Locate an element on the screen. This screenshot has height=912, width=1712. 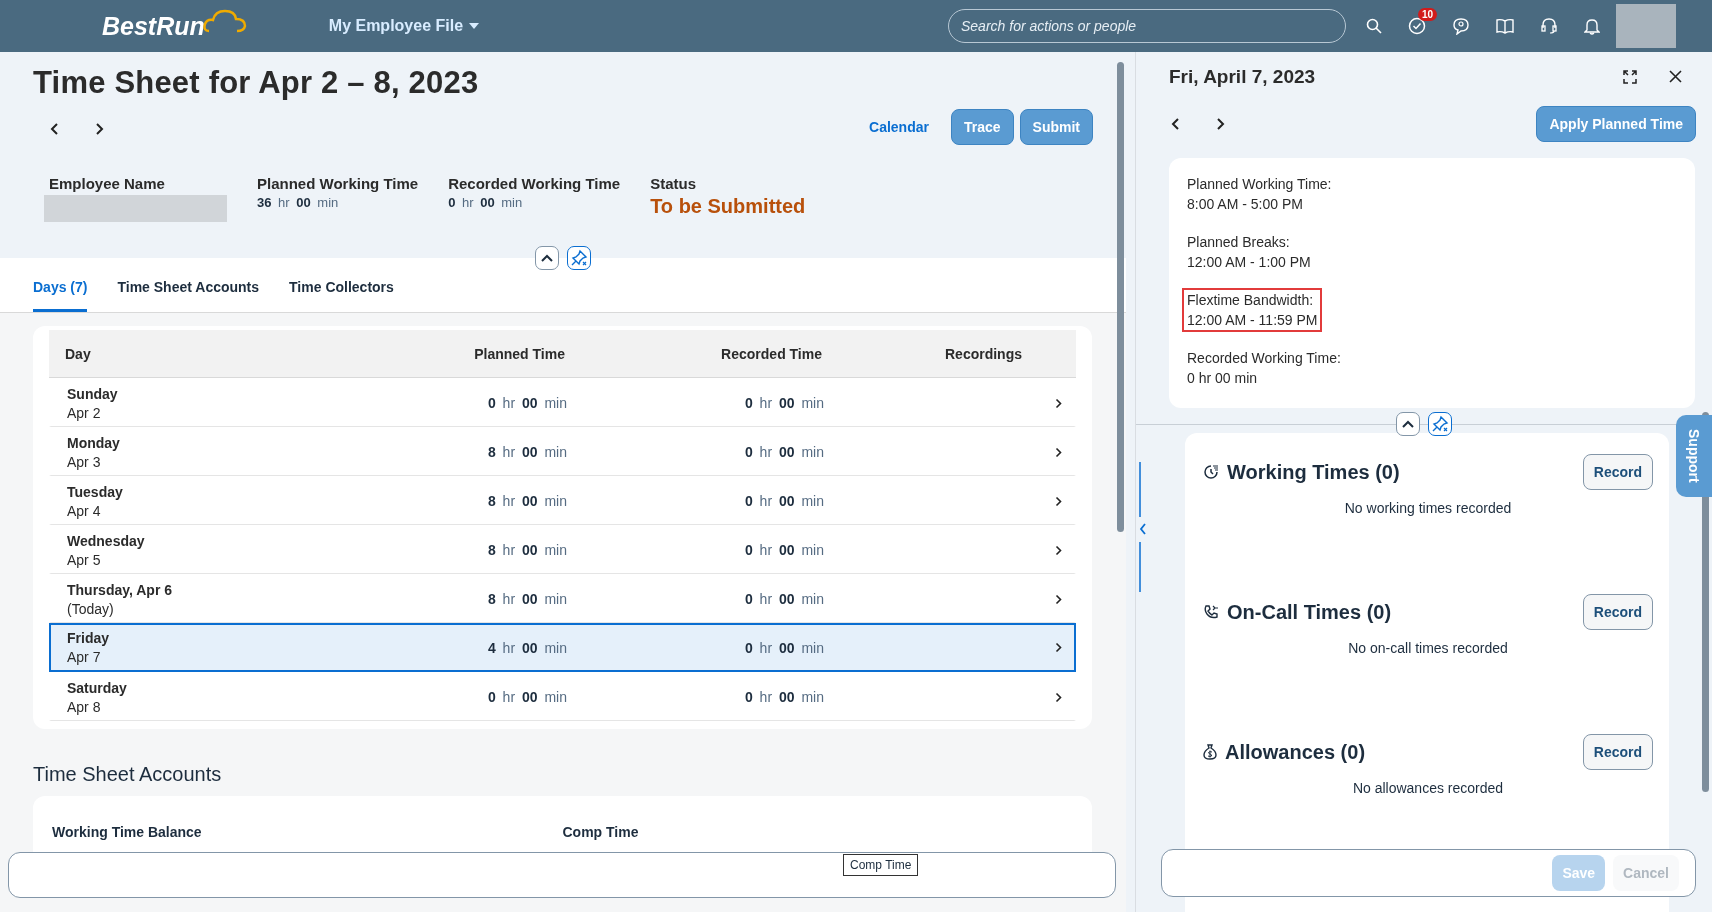
section-title: Time Sheet Accounts is located at coordinates (128, 774).